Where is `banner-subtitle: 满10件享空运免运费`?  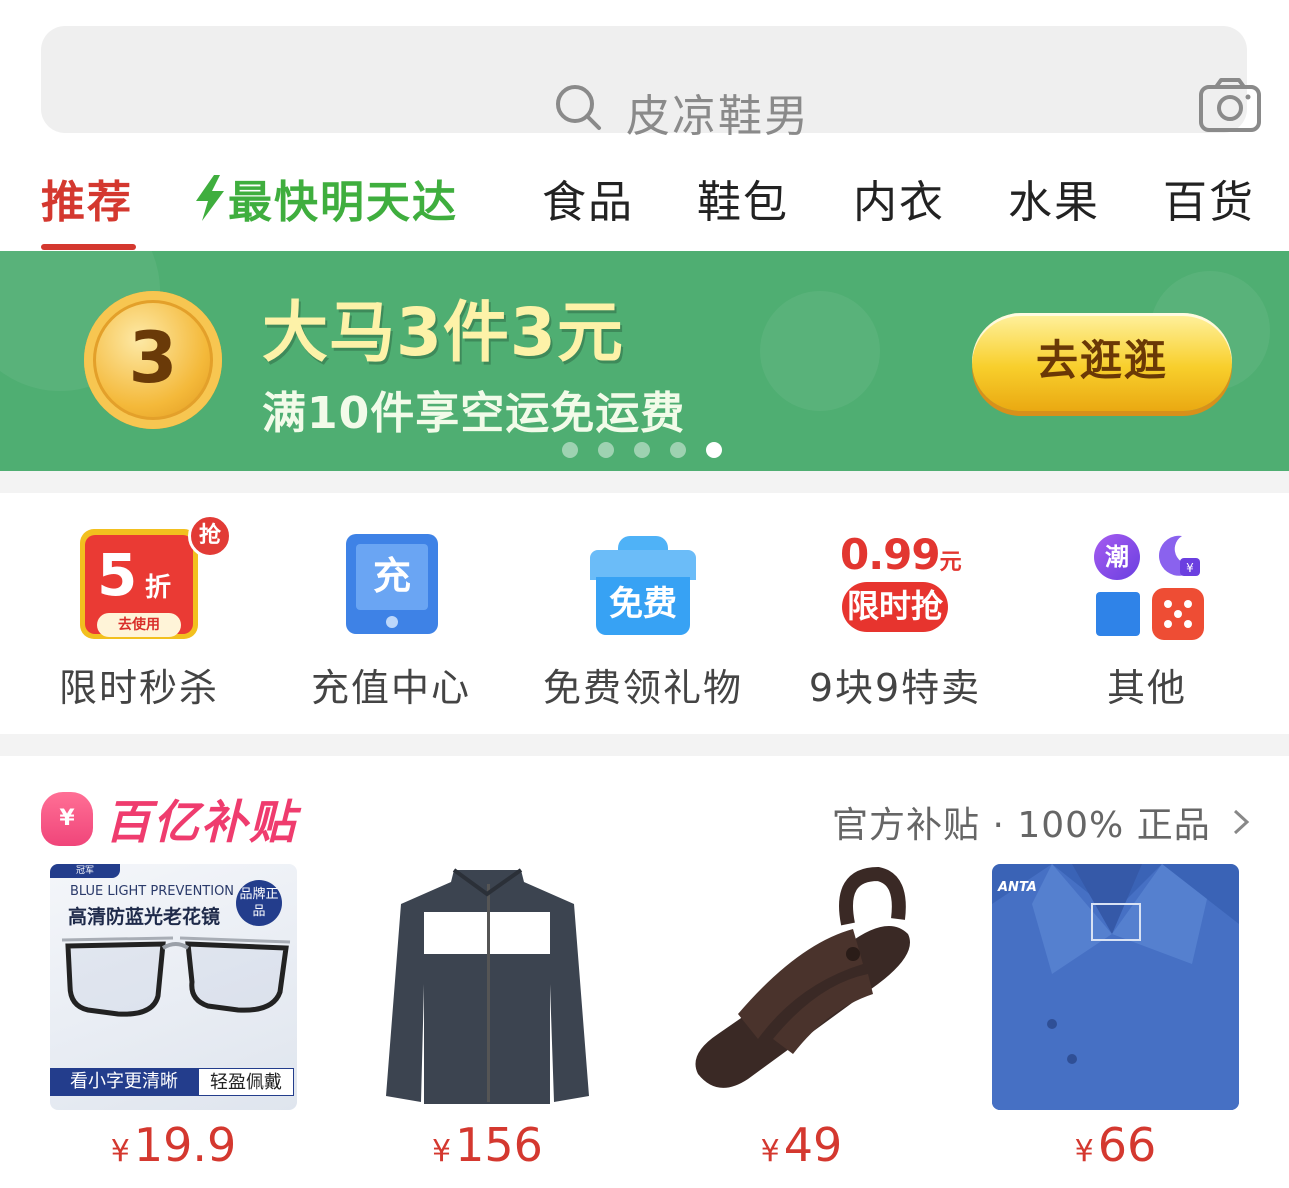
banner-subtitle: 满10件享空运免运费 is located at coordinates (474, 413).